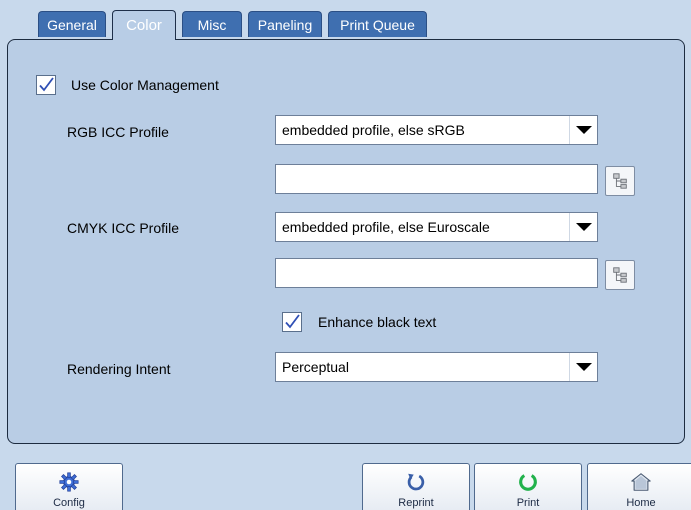 This screenshot has width=691, height=510. Describe the element at coordinates (285, 24) in the screenshot. I see `tab-paneling: Paneling` at that location.